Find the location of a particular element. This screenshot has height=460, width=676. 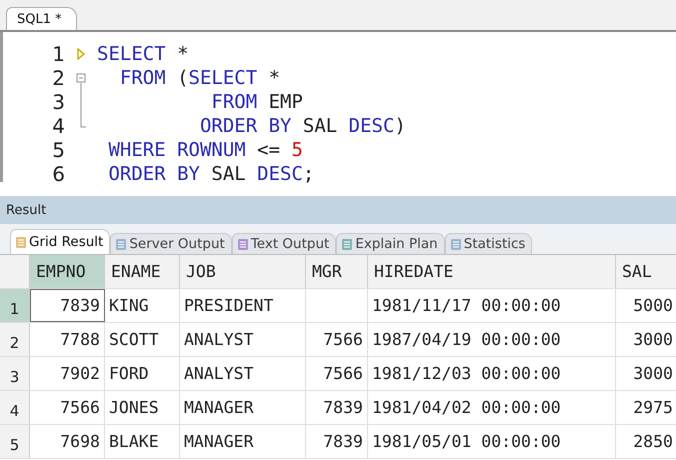

line-number: 4 is located at coordinates (58, 126).